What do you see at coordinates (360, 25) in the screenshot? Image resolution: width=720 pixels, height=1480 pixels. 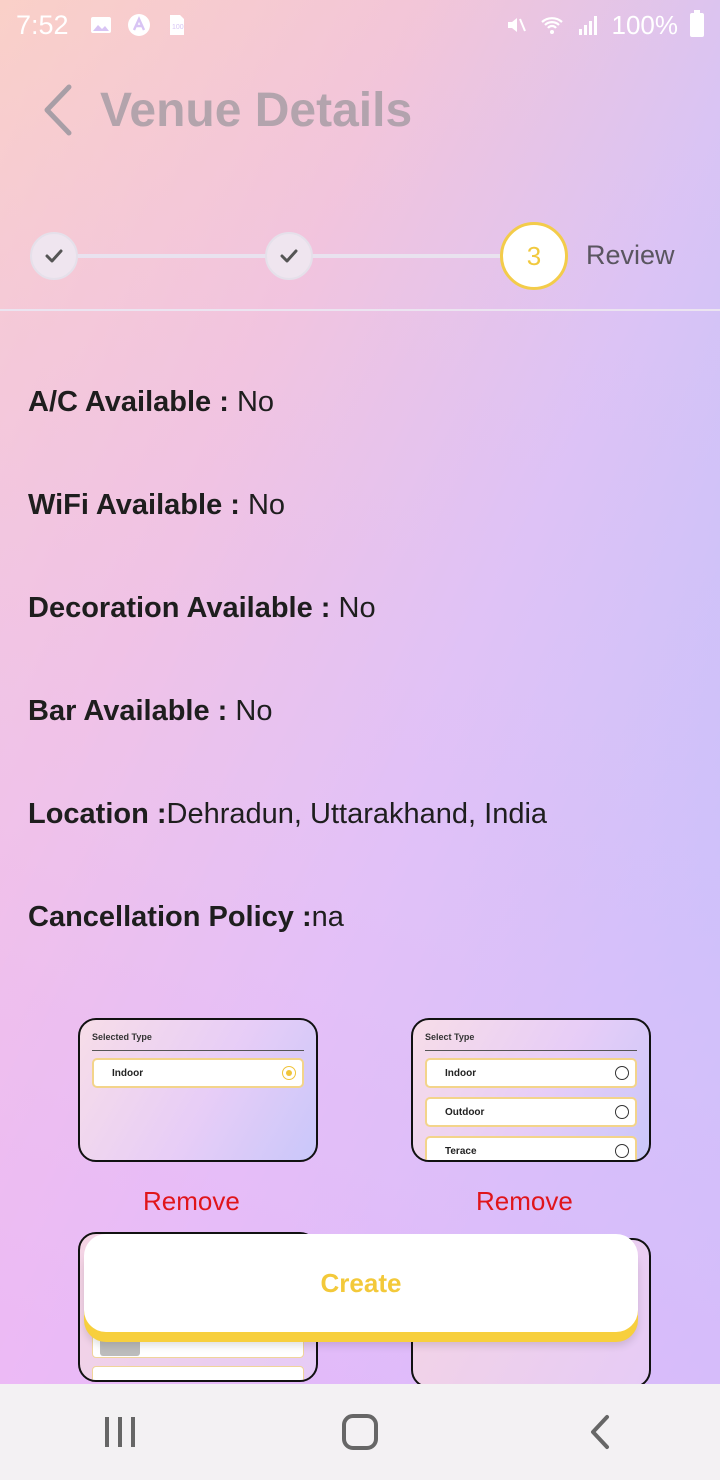 I see `status-bar: 7:52 100 100%` at bounding box center [360, 25].